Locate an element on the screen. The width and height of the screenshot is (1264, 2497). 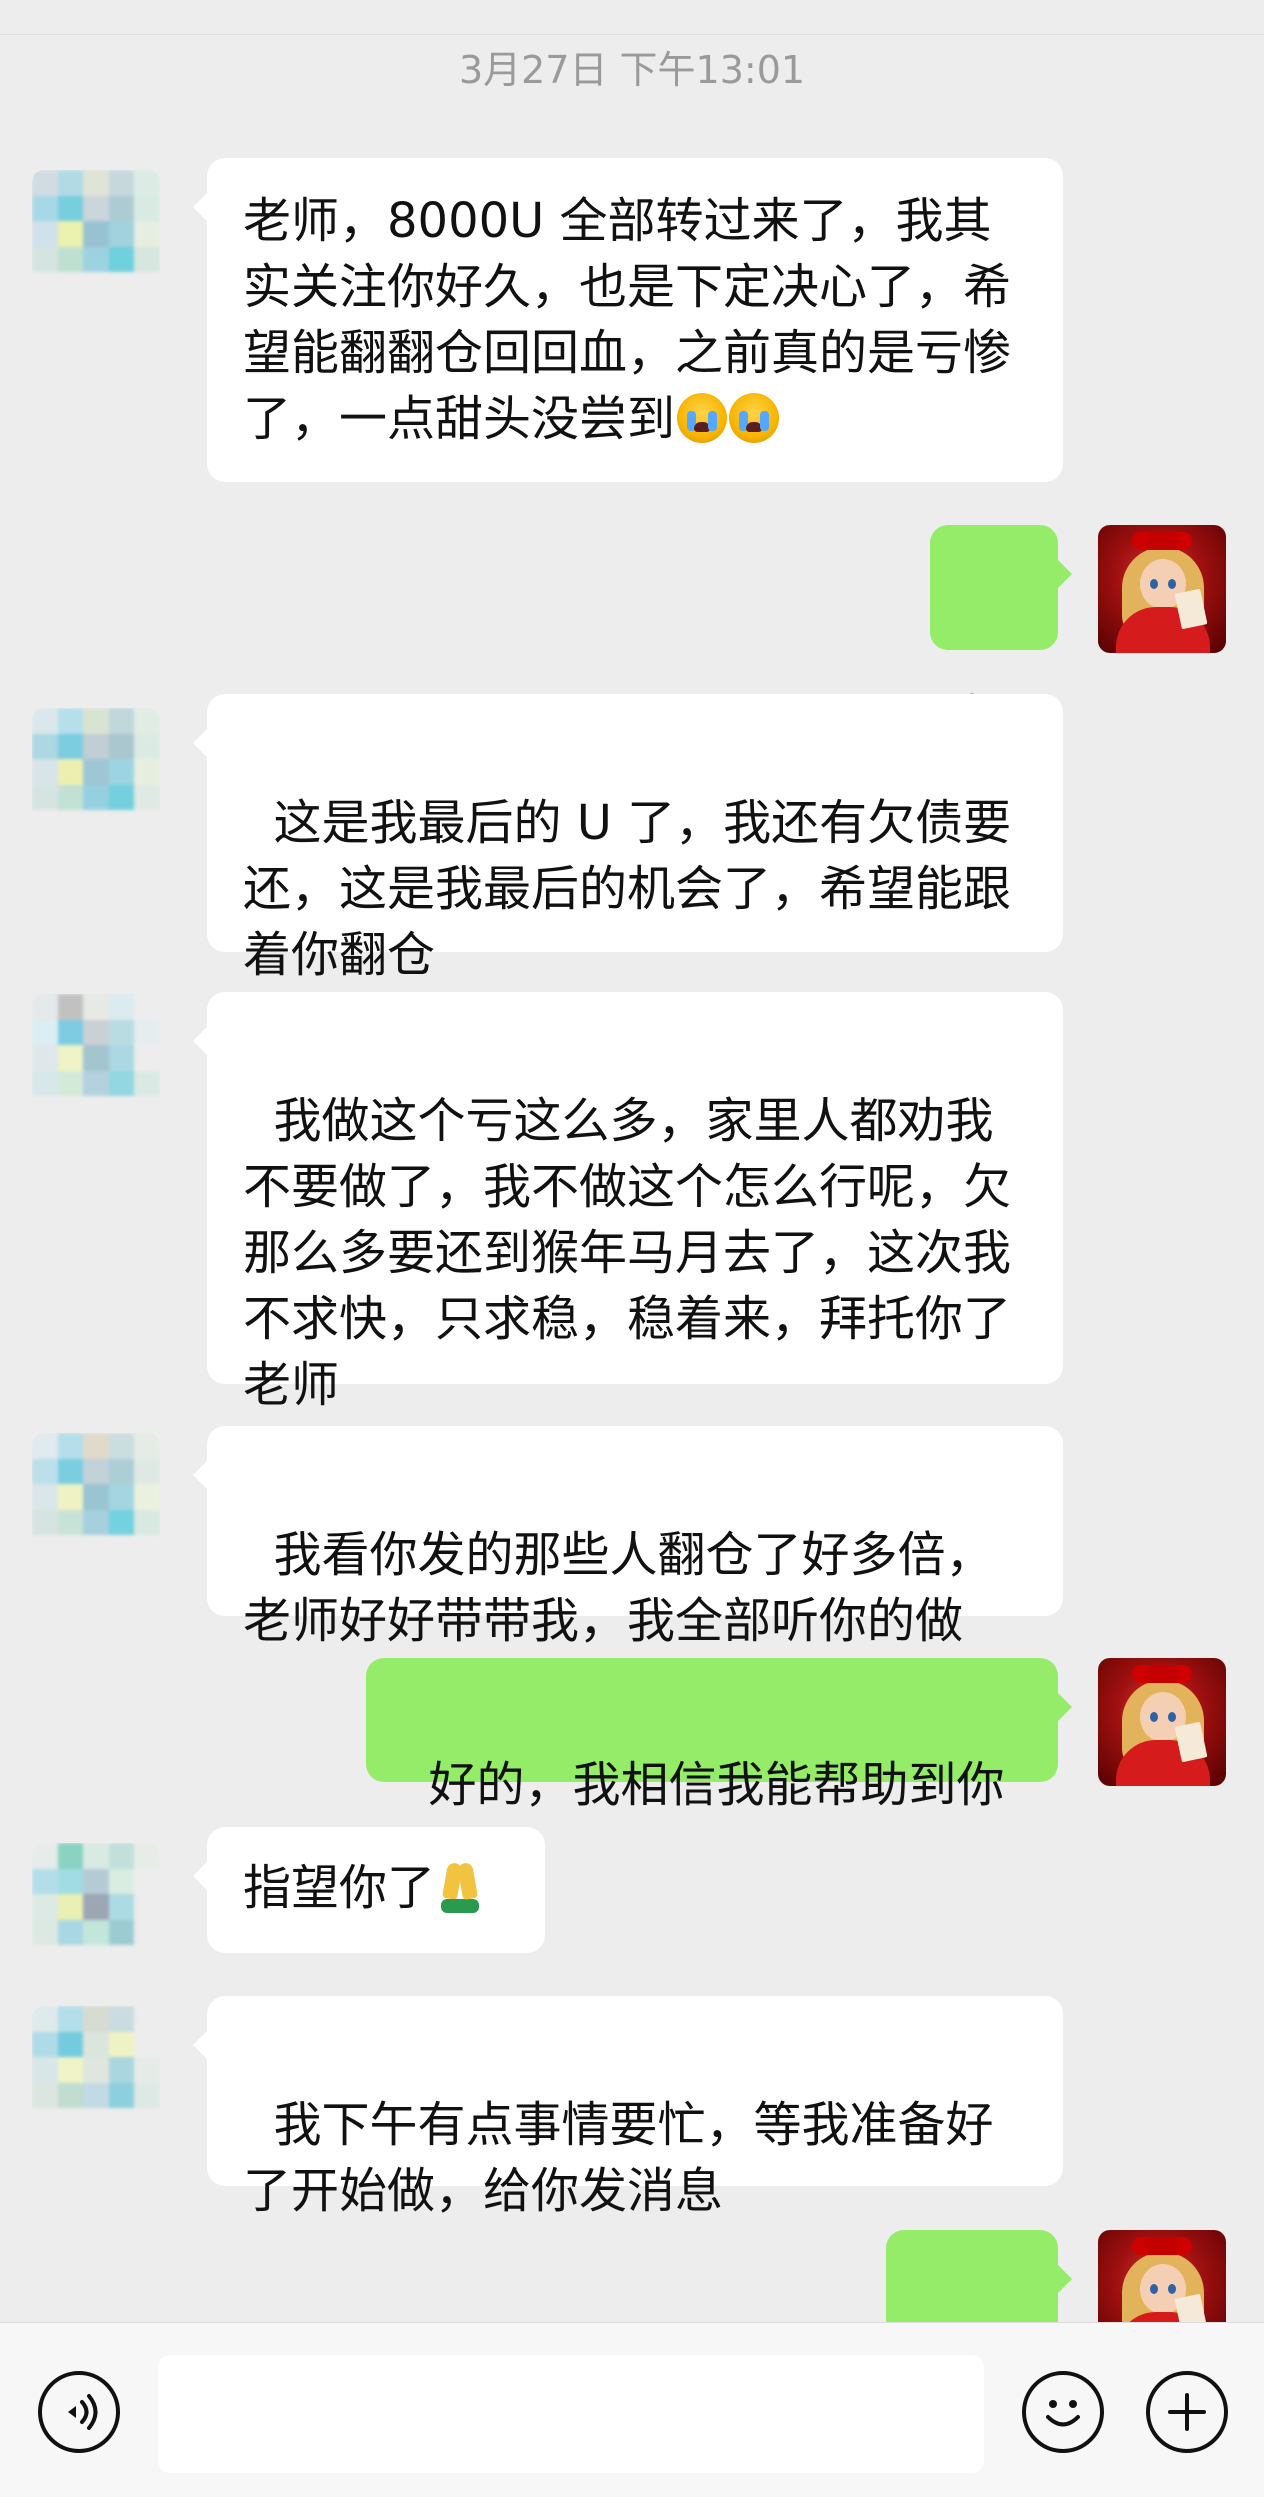
message-text: 这是我最后的 U 了，我还有欠债要还，这是我最后的机会了，希望能跟着你翻仓 is located at coordinates (627, 889).